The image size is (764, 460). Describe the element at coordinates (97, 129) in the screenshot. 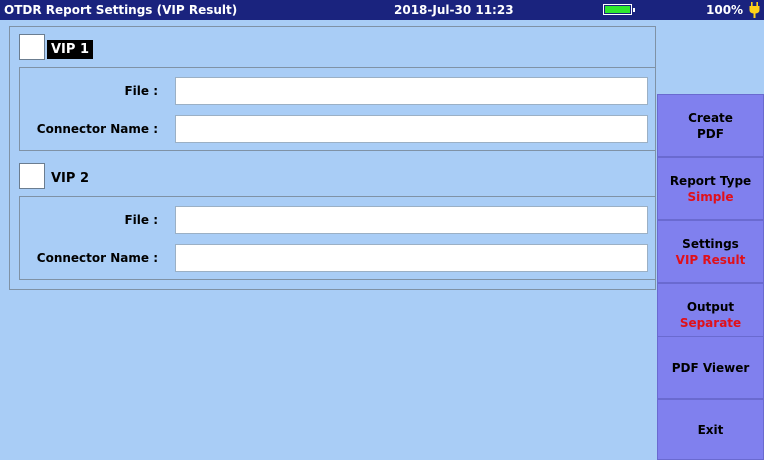

I see `vip1-connector-label: Connector Name :` at that location.